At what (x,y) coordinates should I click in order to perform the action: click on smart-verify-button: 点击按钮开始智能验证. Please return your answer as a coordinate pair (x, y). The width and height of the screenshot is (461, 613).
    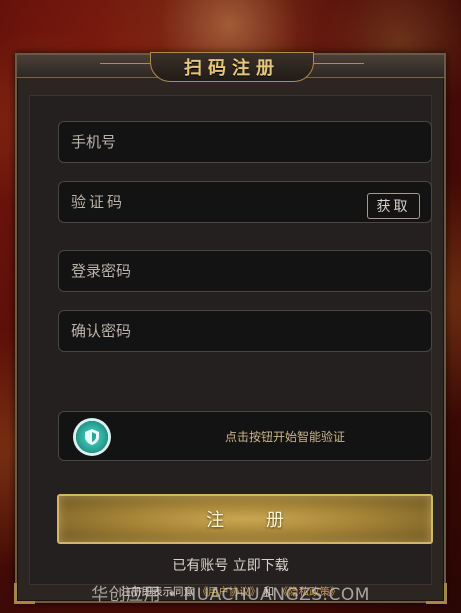
    Looking at the image, I should click on (245, 436).